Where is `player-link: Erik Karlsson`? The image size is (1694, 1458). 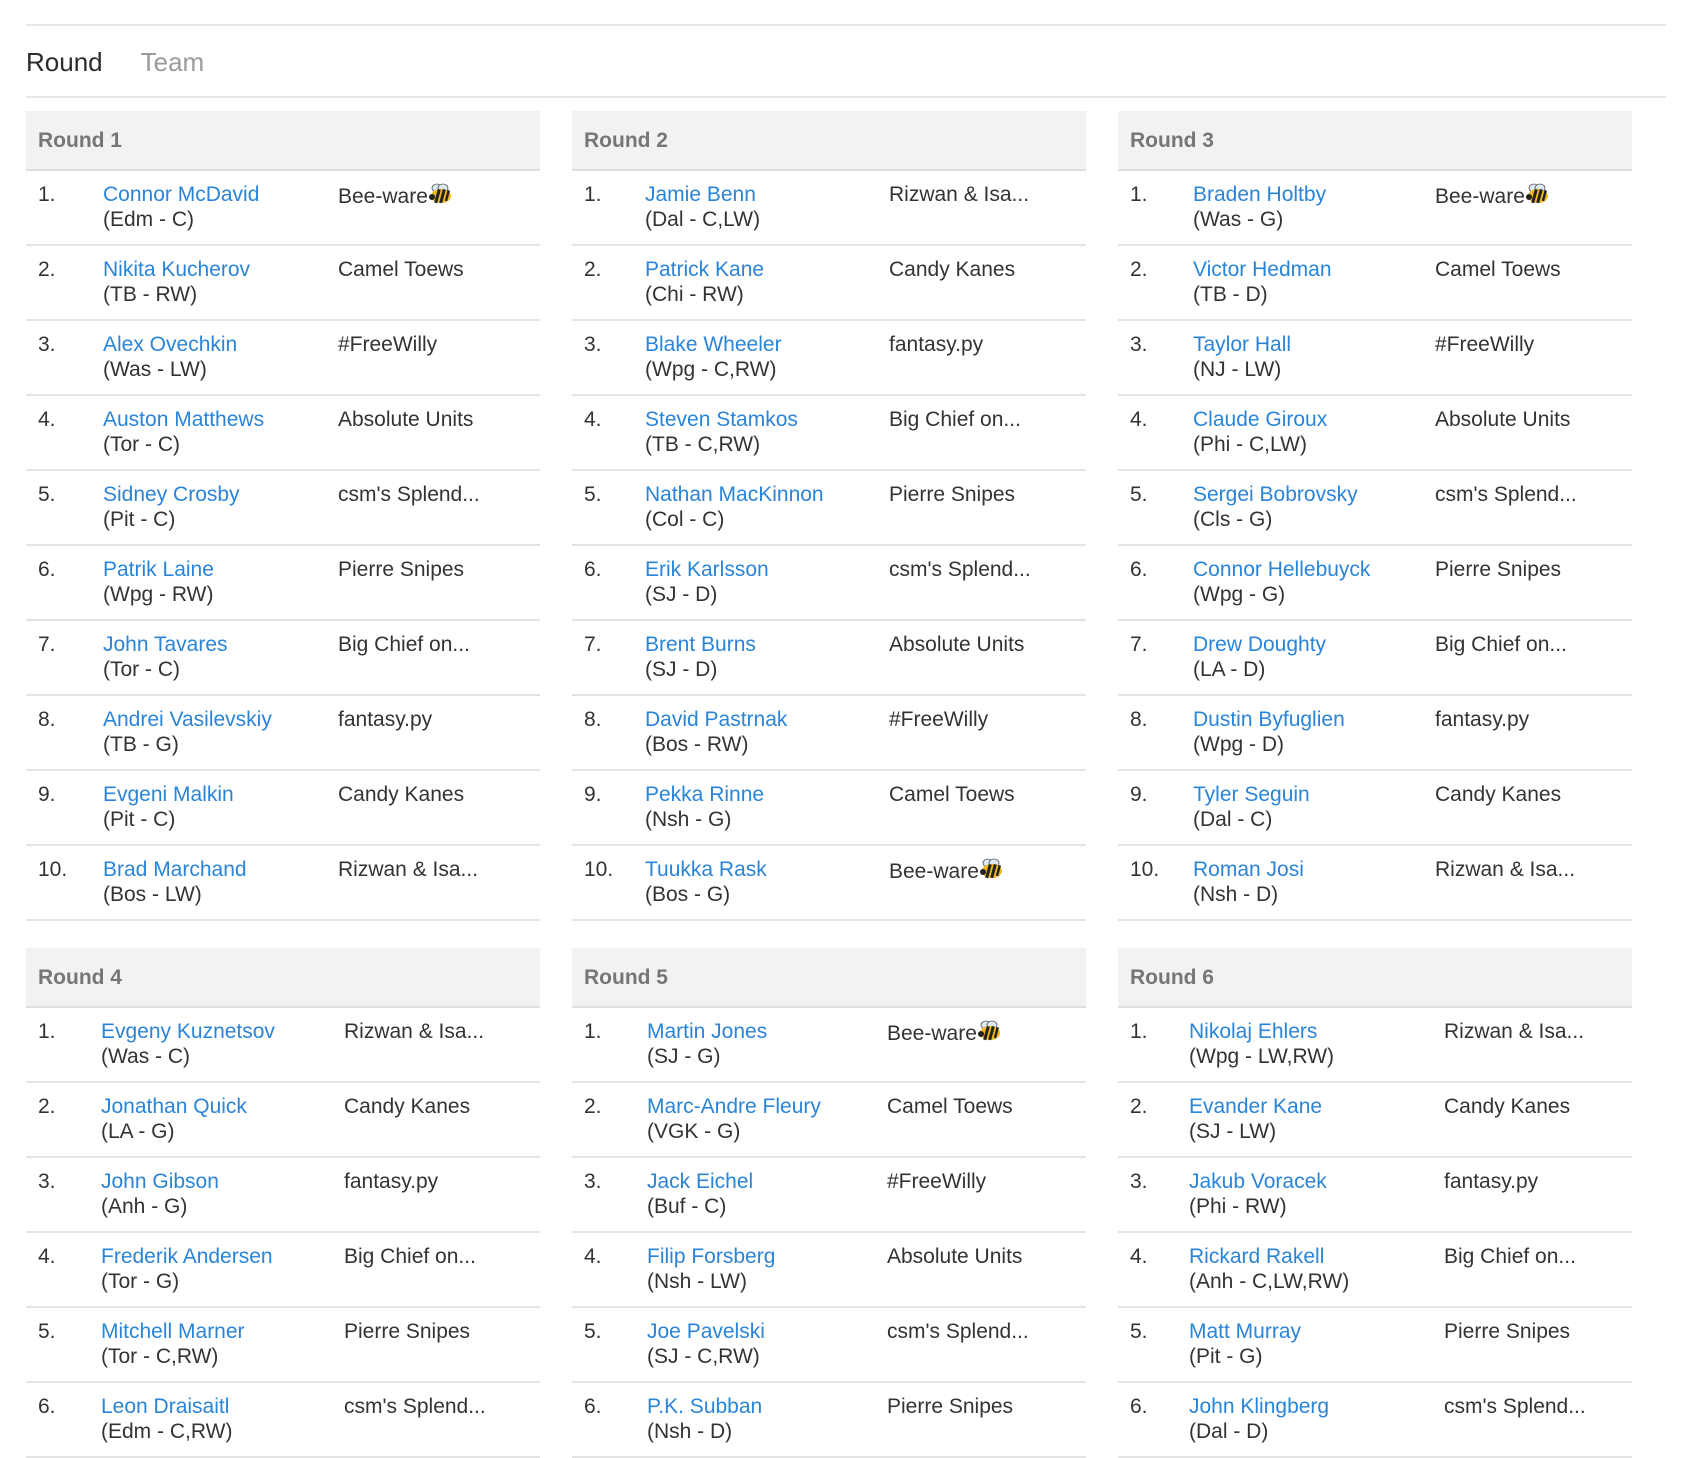 player-link: Erik Karlsson is located at coordinates (707, 570).